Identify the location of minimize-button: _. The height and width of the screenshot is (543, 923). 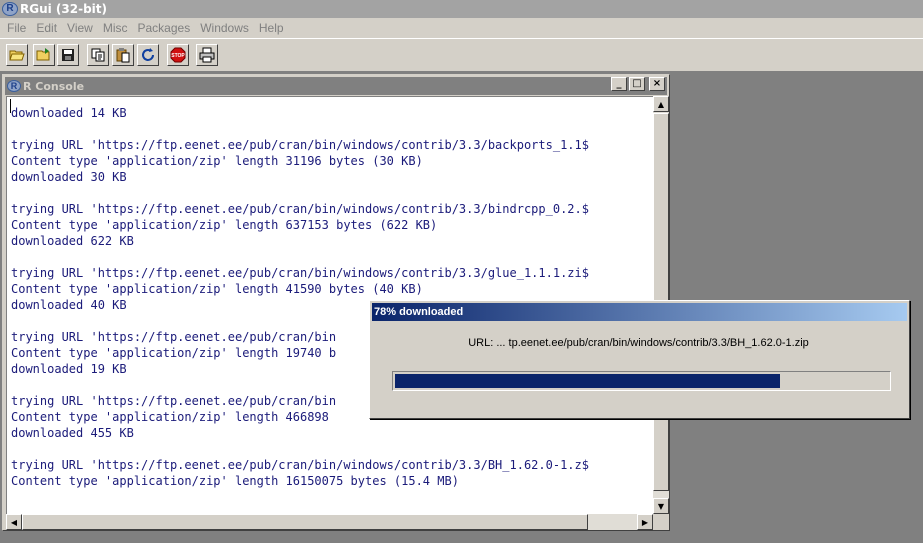
(619, 84).